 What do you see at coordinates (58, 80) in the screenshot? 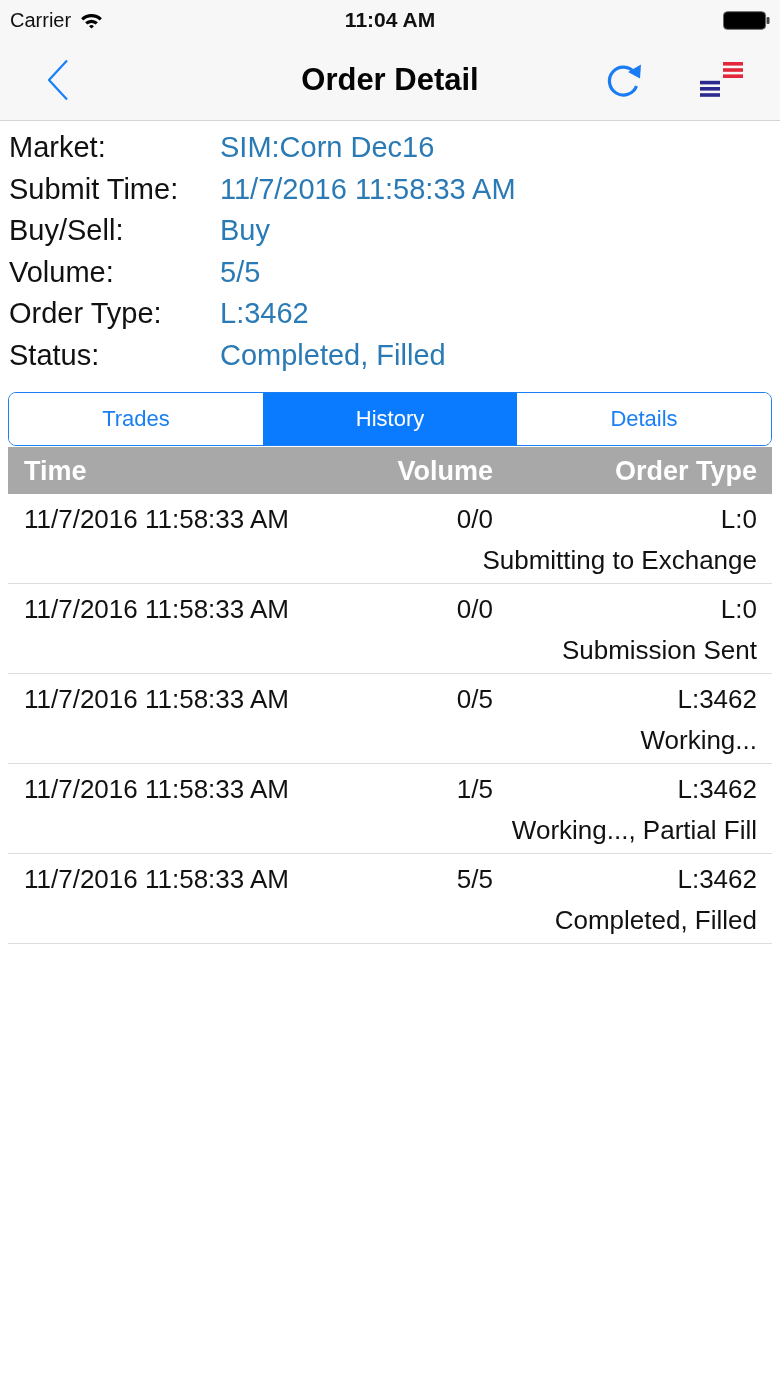
I see `back-icon` at bounding box center [58, 80].